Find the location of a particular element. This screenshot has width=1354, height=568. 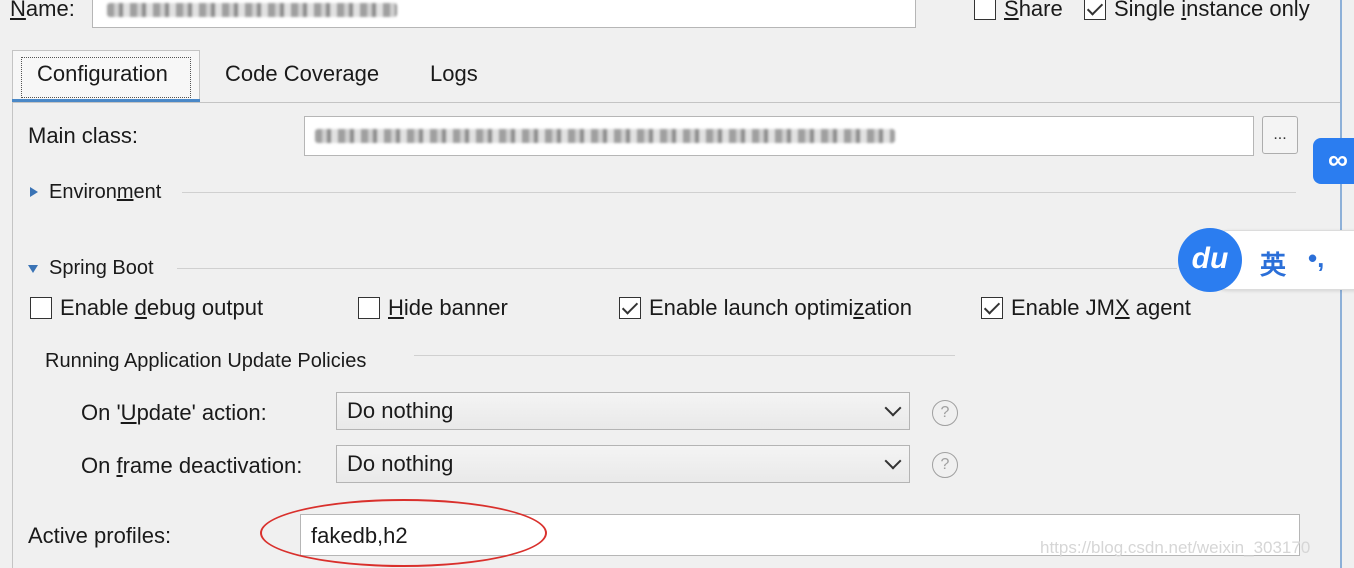

expand-arrow-icon is located at coordinates (34, 192).